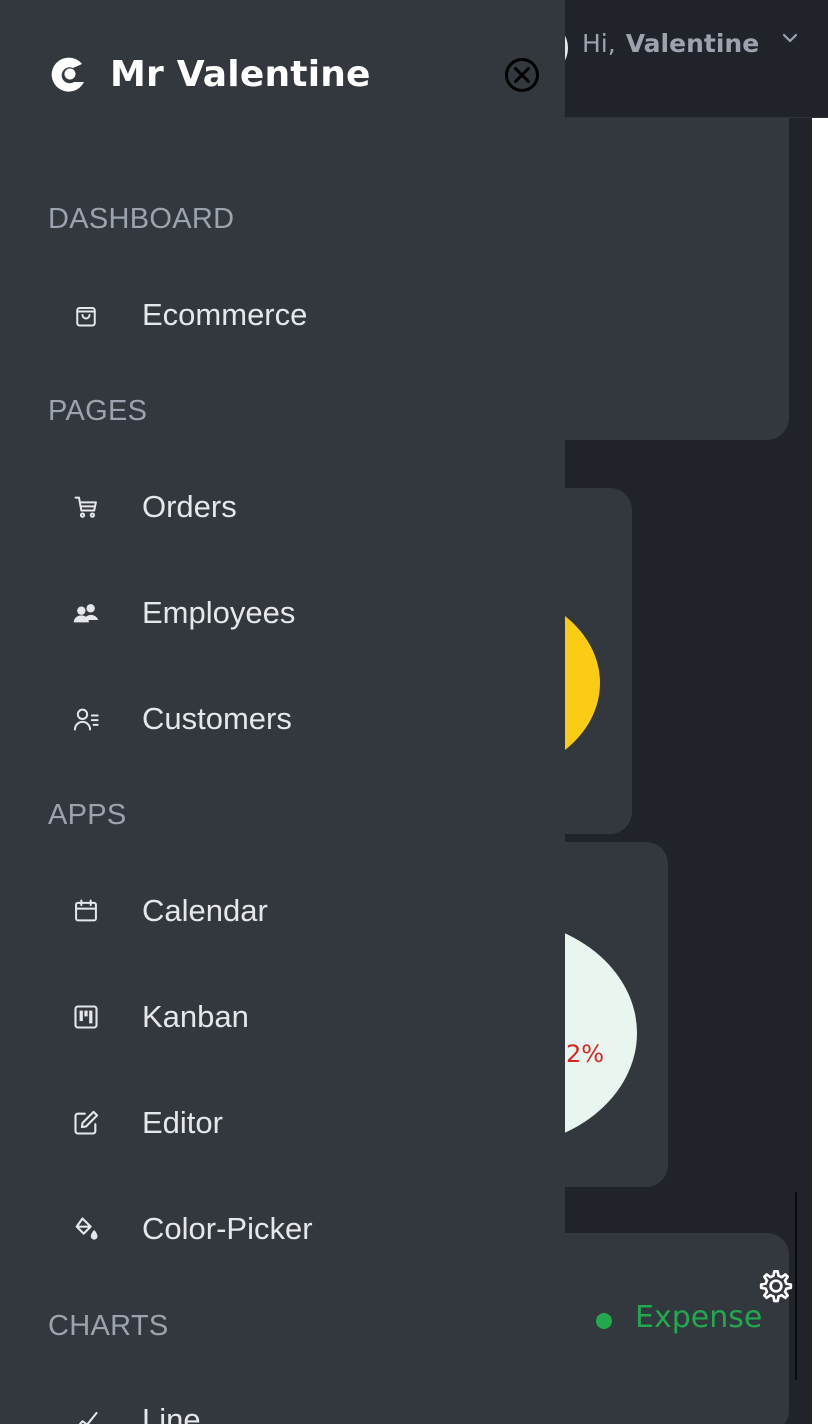 Image resolution: width=828 pixels, height=1424 pixels. What do you see at coordinates (604, 1321) in the screenshot?
I see `legend-dot` at bounding box center [604, 1321].